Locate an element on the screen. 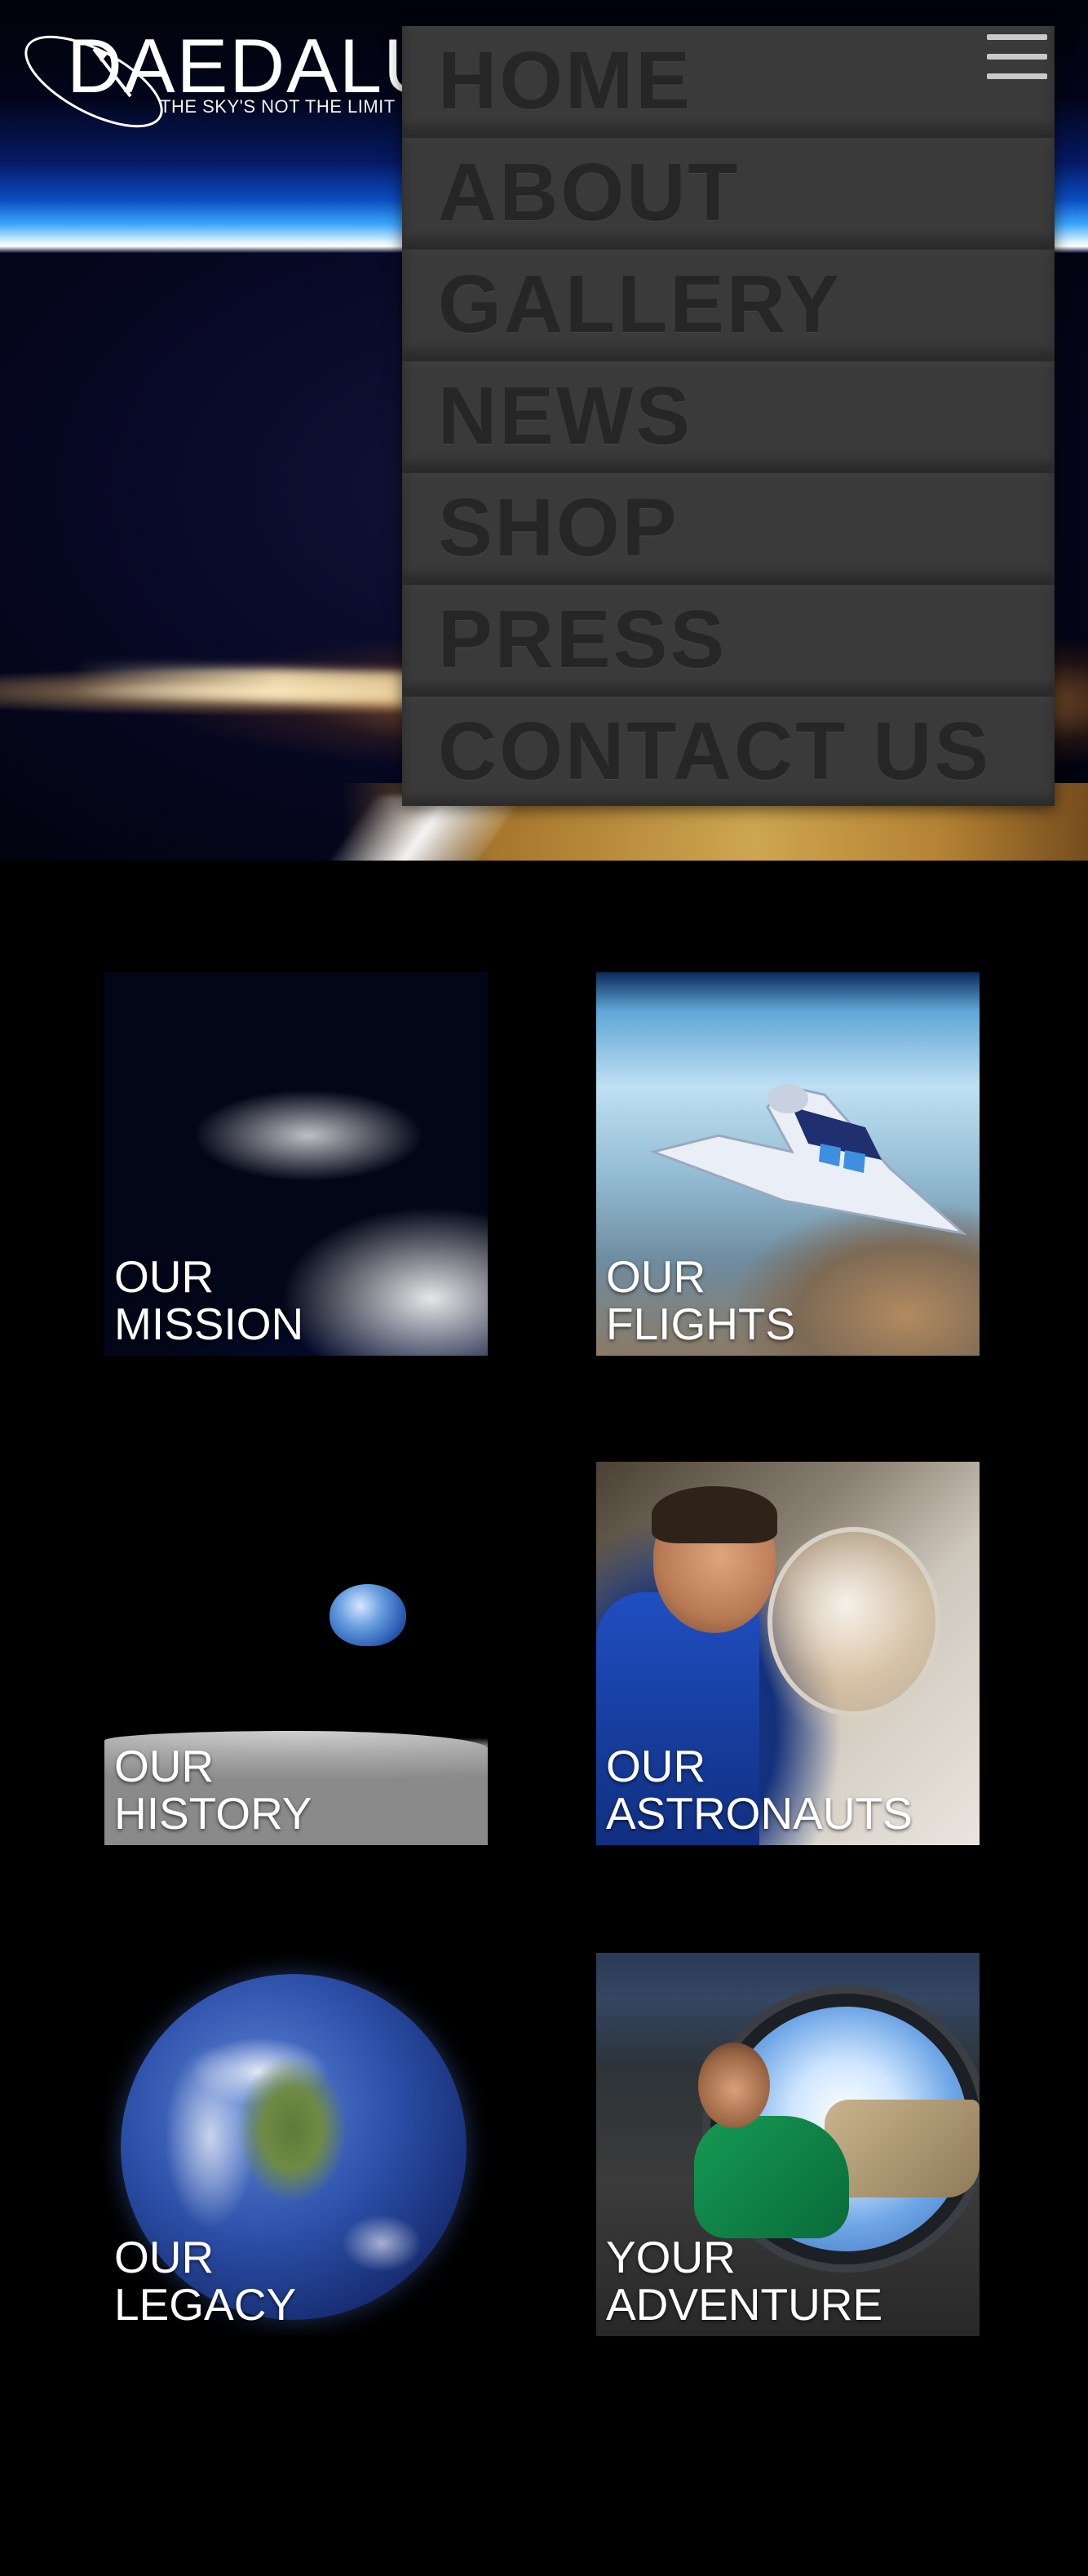 The height and width of the screenshot is (2576, 1088). brand-tagline: THE SKY'S NOT THE LIMIT is located at coordinates (278, 106).